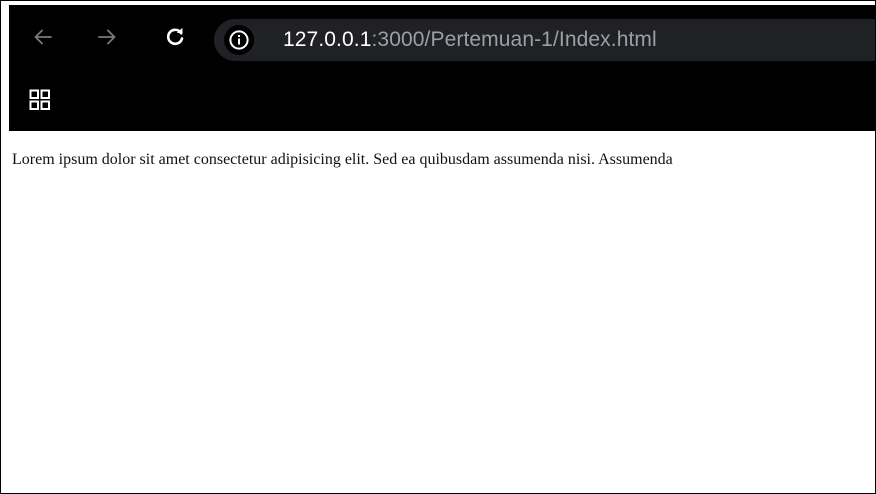 The height and width of the screenshot is (494, 876). What do you see at coordinates (514, 39) in the screenshot?
I see `url-path: :3000/Pertemuan-1/Index.html` at bounding box center [514, 39].